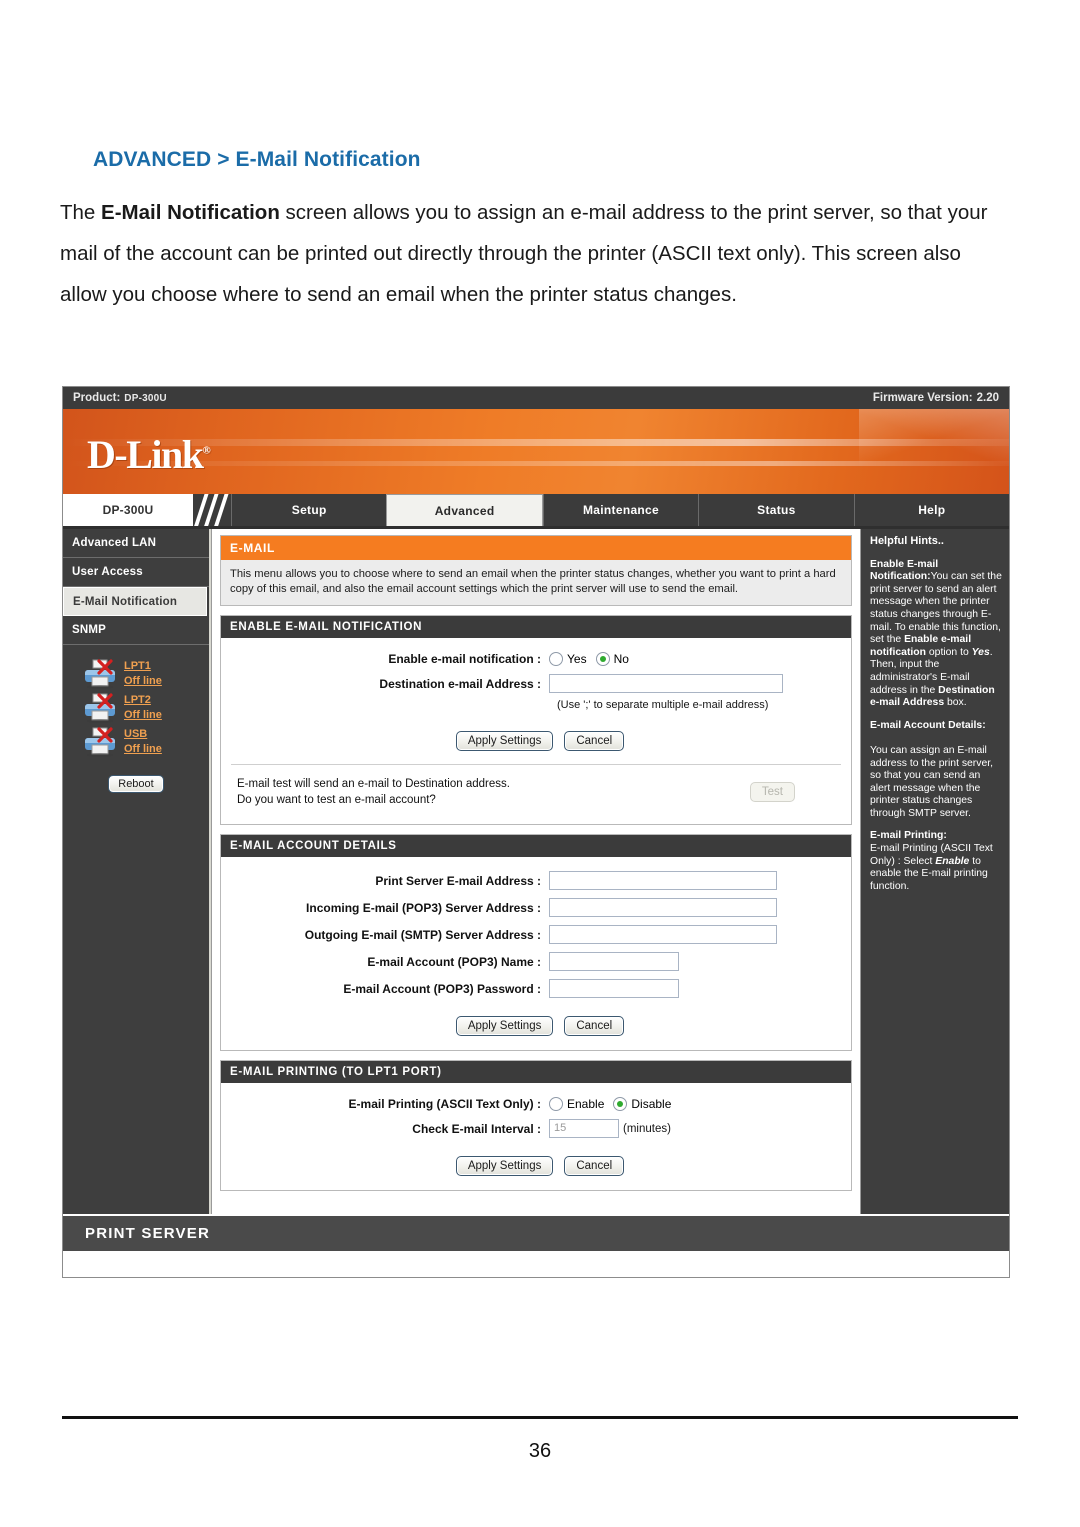  Describe the element at coordinates (775, 510) in the screenshot. I see `tab-status: Status` at that location.